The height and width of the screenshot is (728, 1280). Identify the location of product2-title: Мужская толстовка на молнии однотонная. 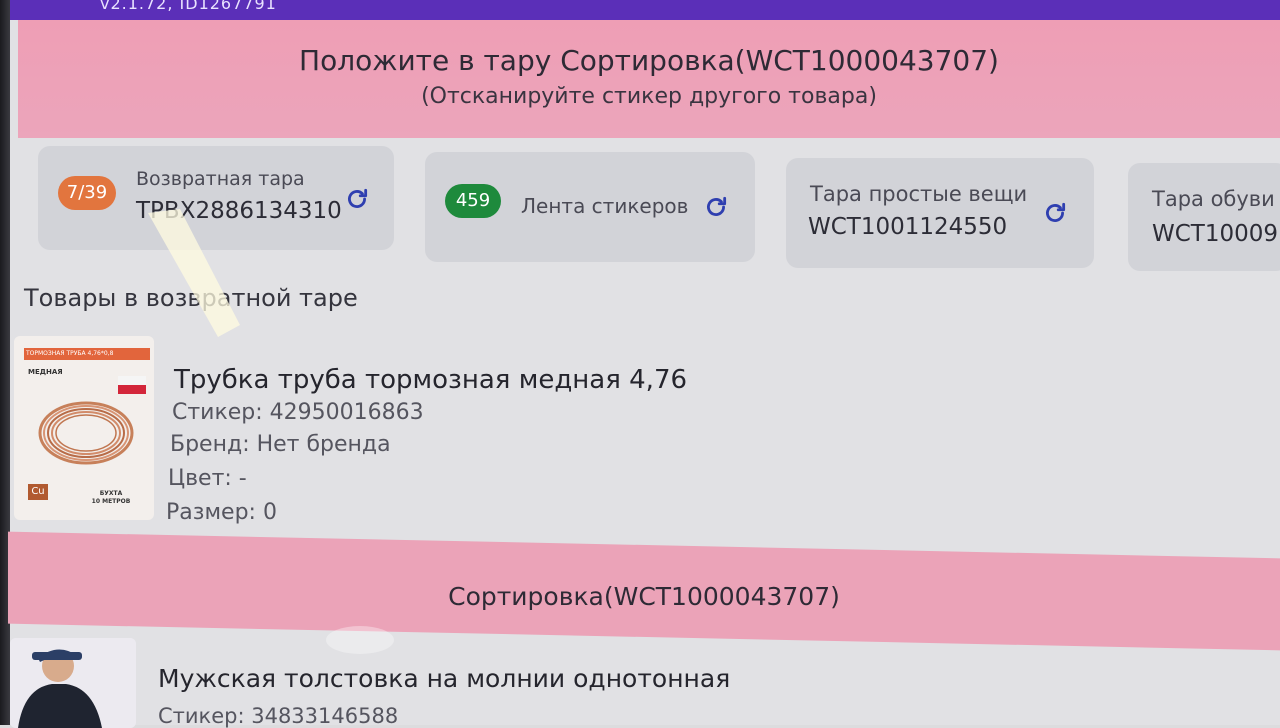
(444, 678).